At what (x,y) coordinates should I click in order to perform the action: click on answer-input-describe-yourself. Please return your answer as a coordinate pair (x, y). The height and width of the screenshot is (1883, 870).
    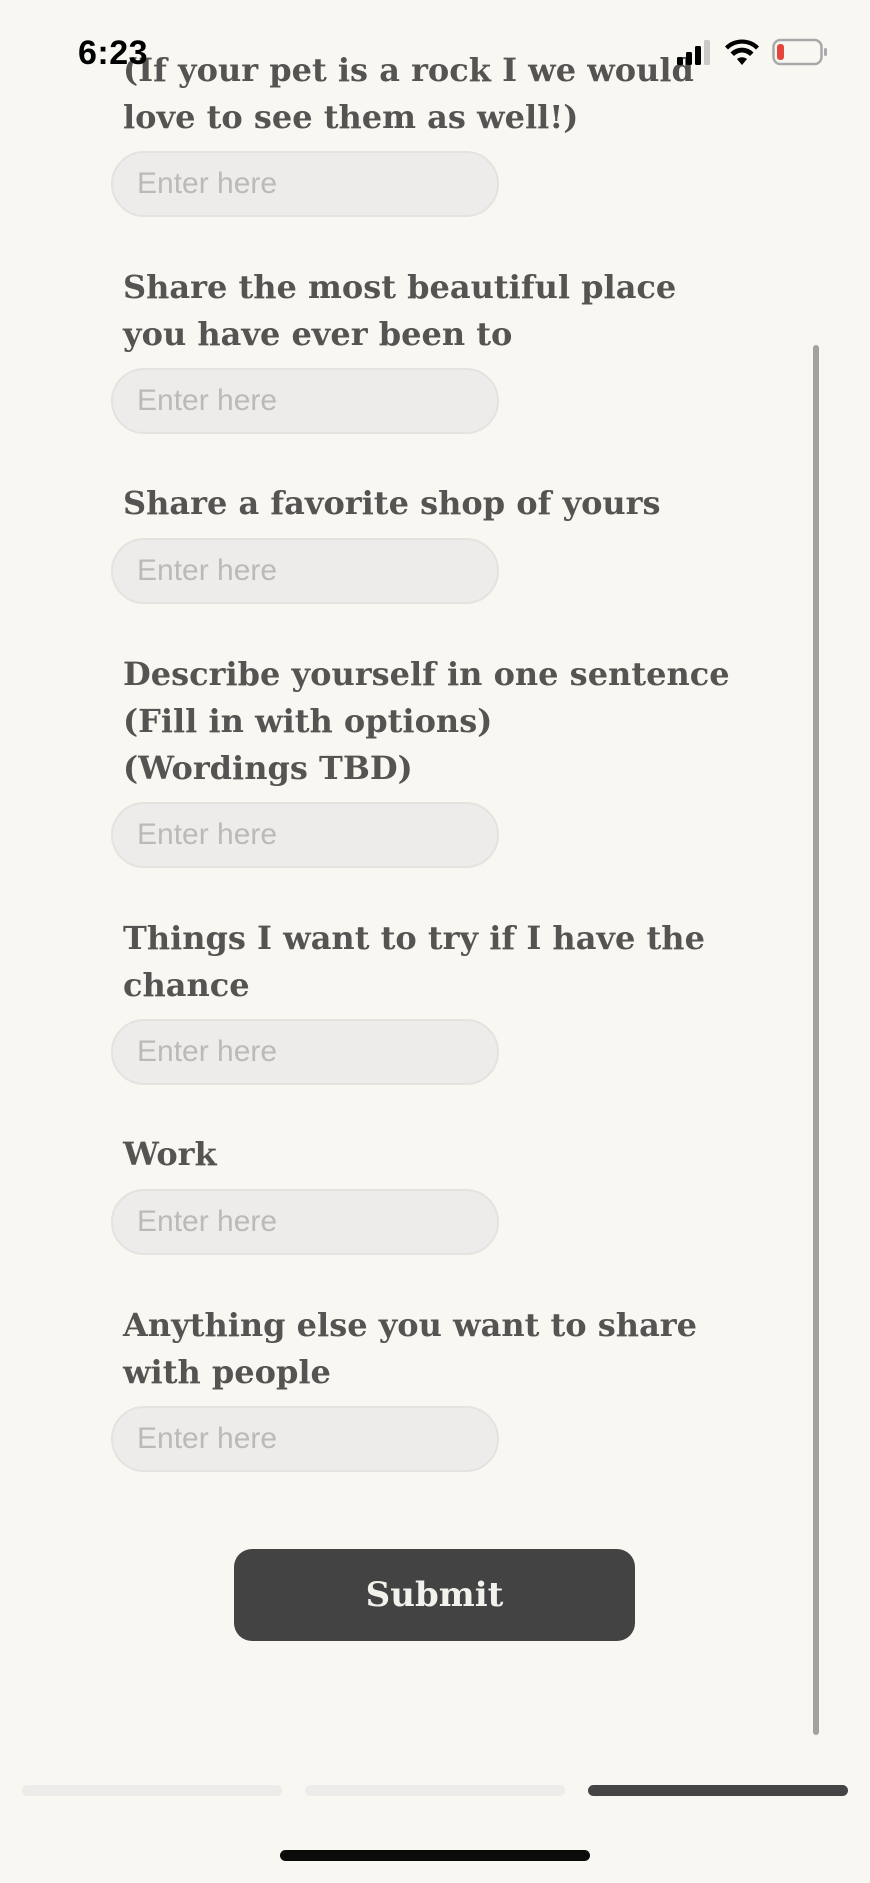
    Looking at the image, I should click on (305, 835).